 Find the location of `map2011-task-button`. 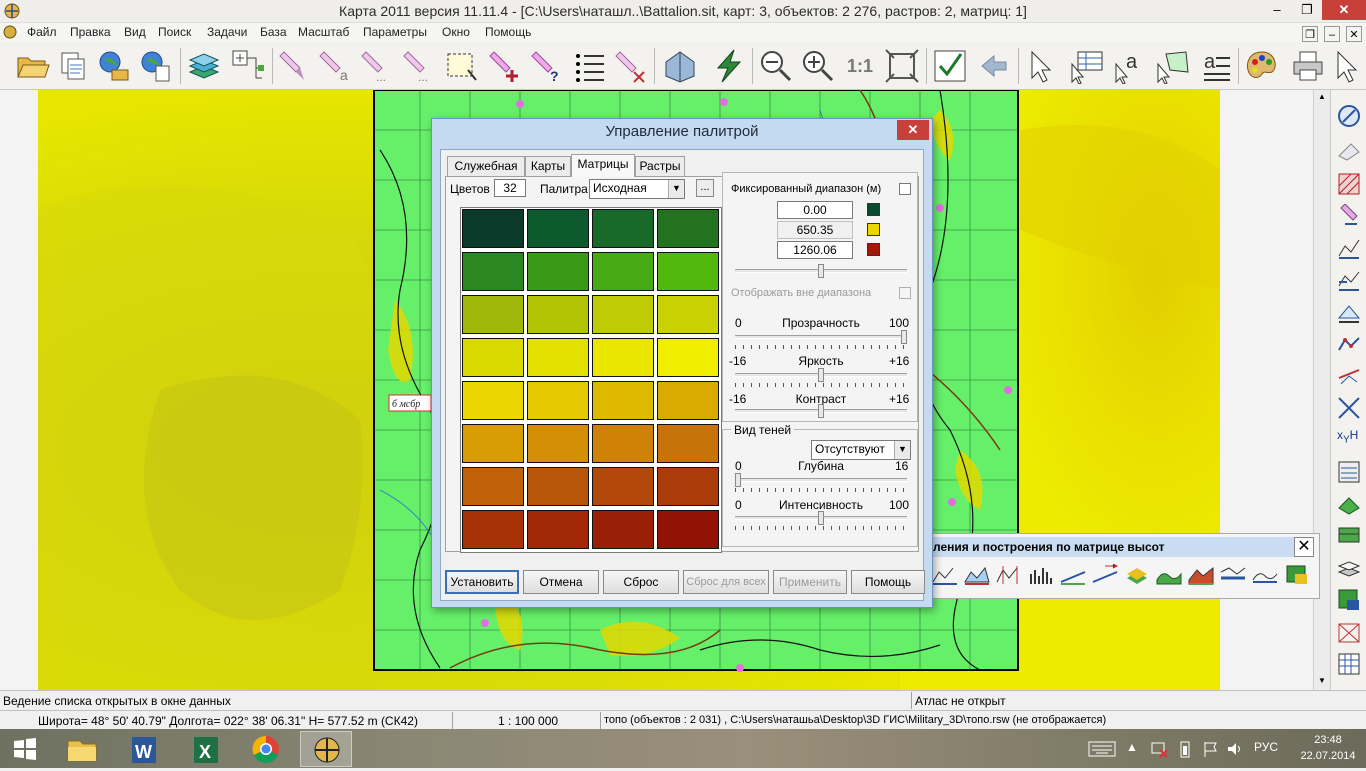

map2011-task-button is located at coordinates (326, 749).